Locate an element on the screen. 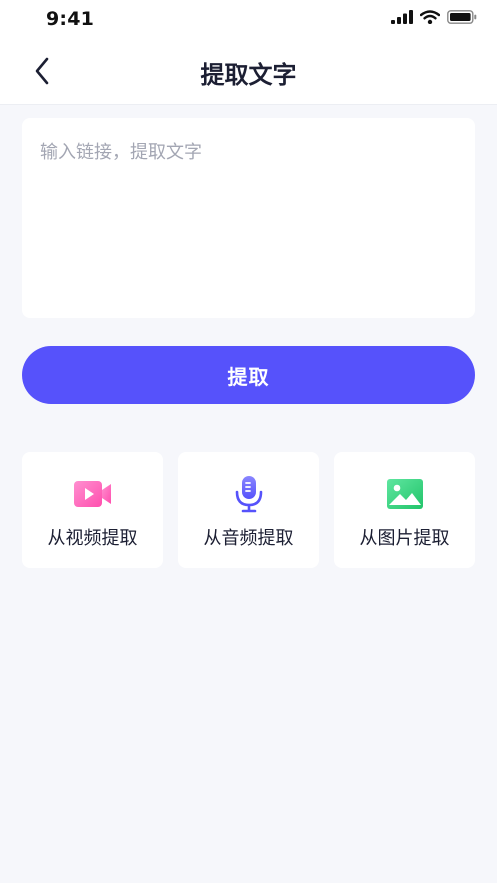 Image resolution: width=497 pixels, height=883 pixels. extract-options: 从视频提取 从音频提取 从图片提取 is located at coordinates (248, 510).